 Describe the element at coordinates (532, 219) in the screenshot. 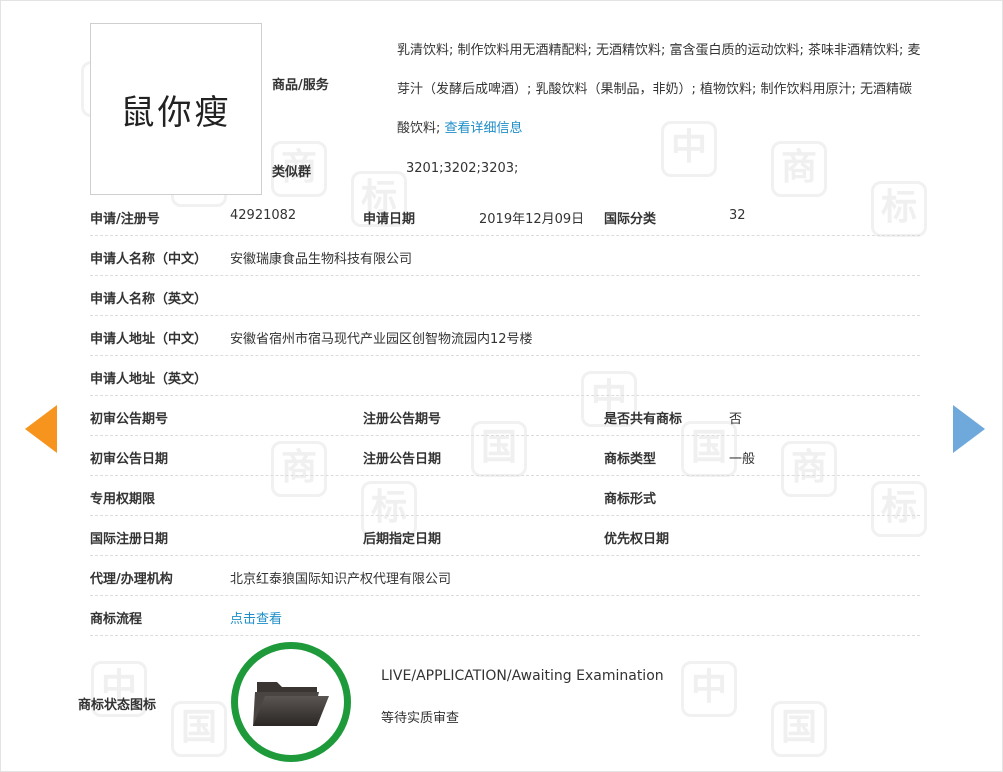

I see `apply-date-value: 2019年12月09日` at that location.